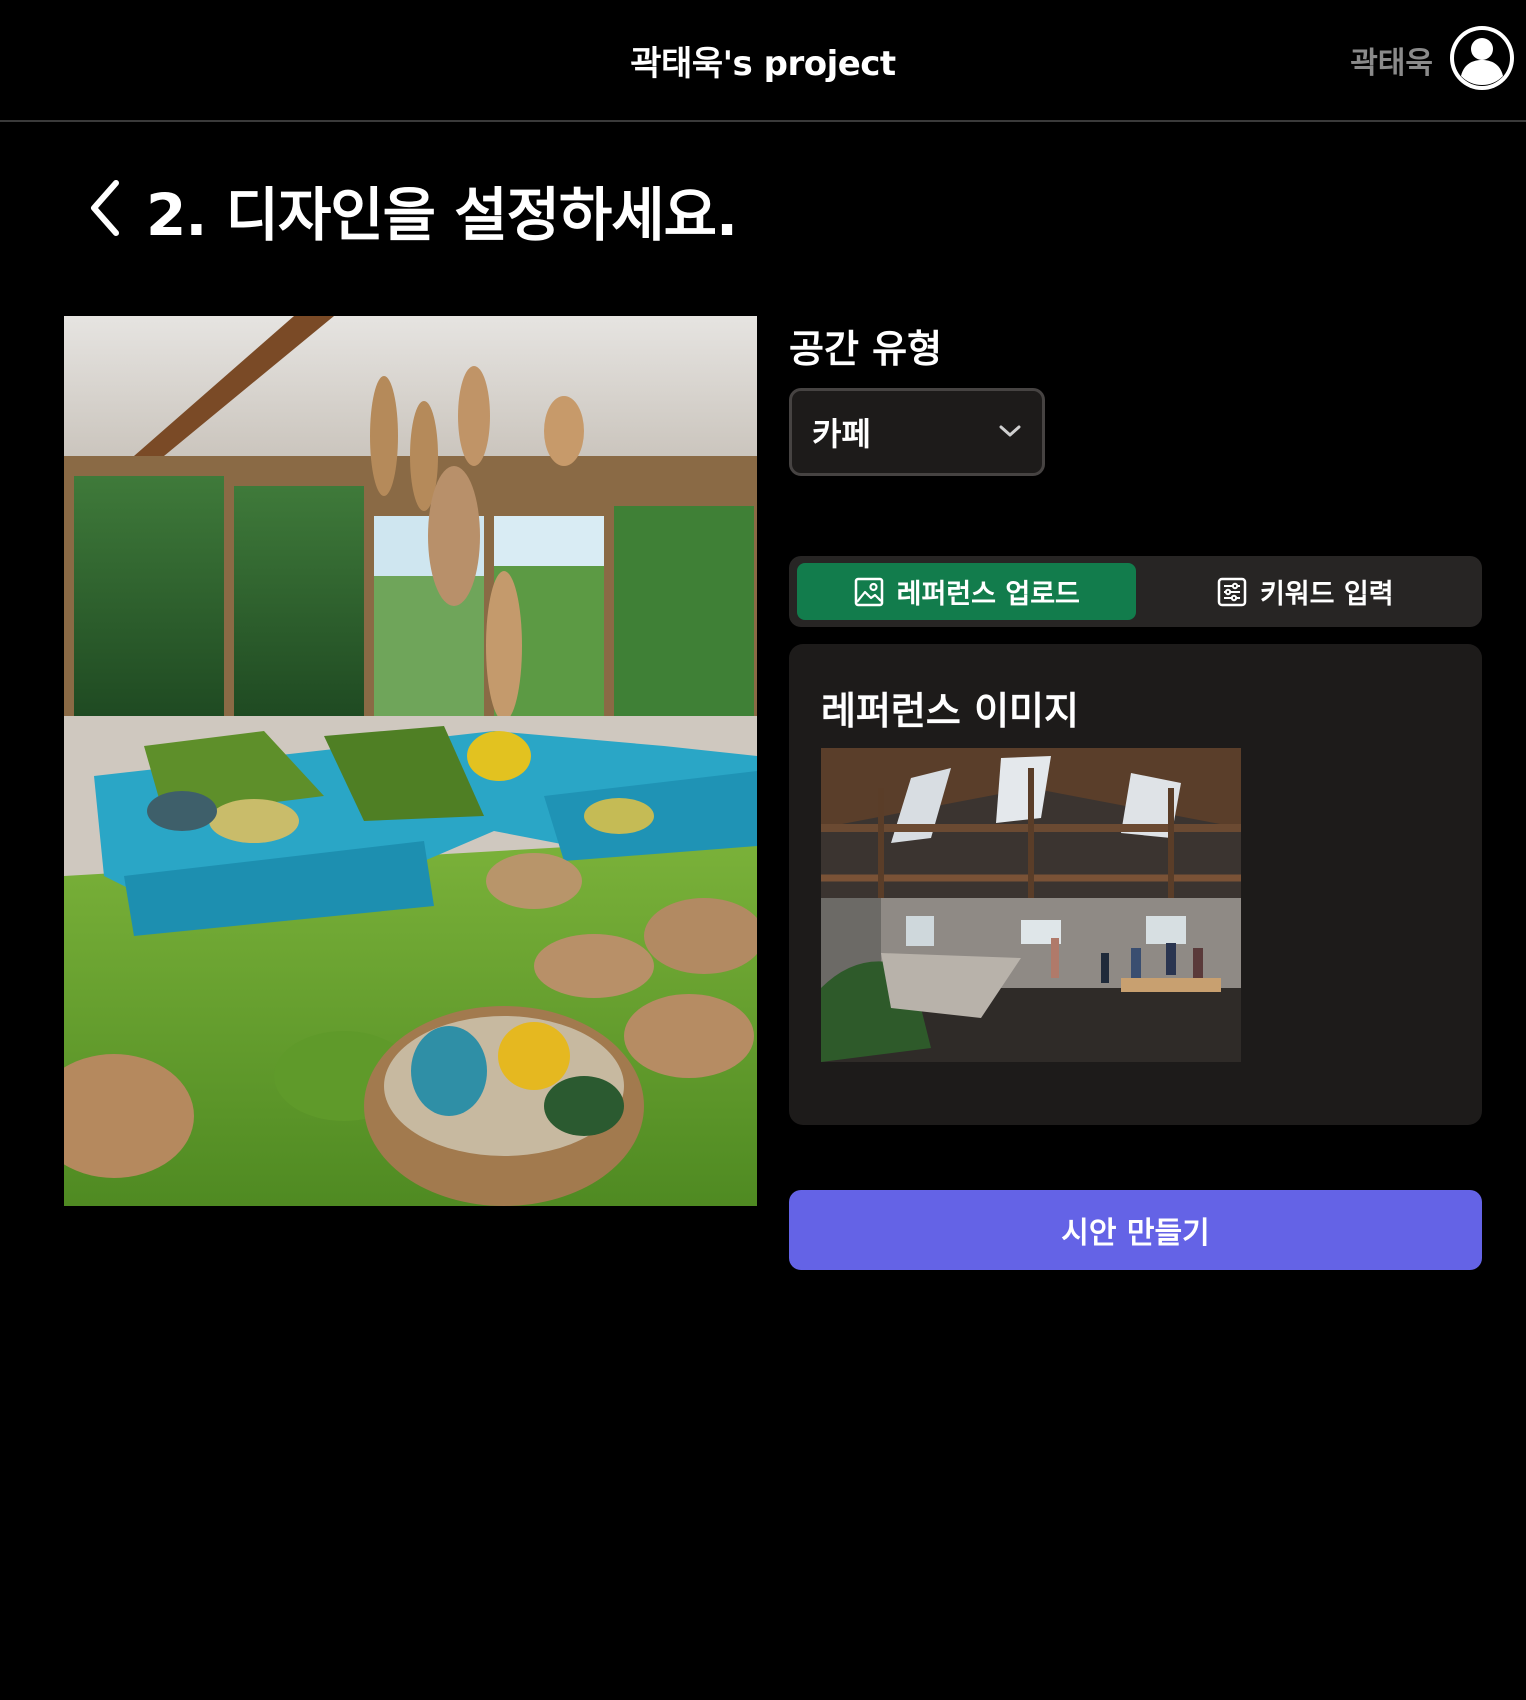  What do you see at coordinates (1326, 594) in the screenshot?
I see `tab-keyword-input-label: 키워드 입력` at bounding box center [1326, 594].